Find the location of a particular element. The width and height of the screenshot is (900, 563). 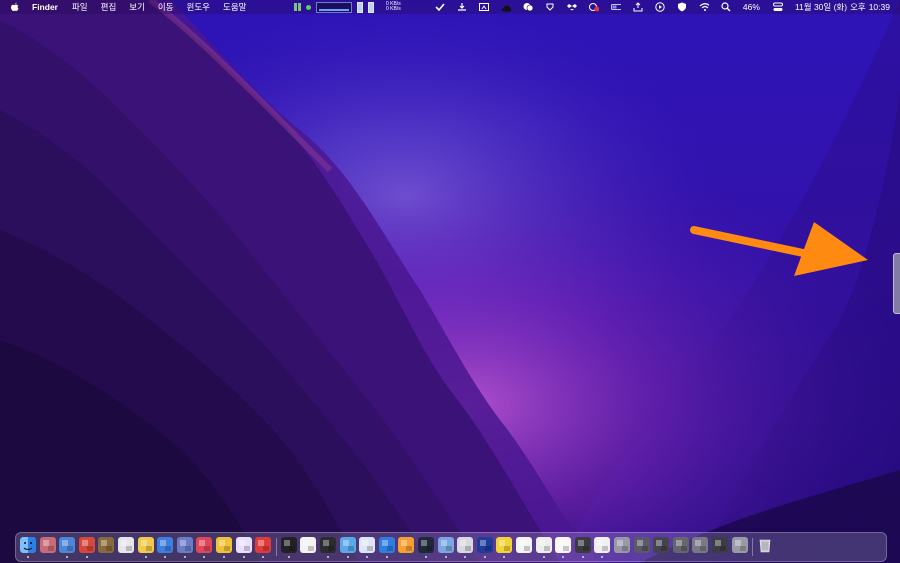

toggle-icon is located at coordinates (615, 7).